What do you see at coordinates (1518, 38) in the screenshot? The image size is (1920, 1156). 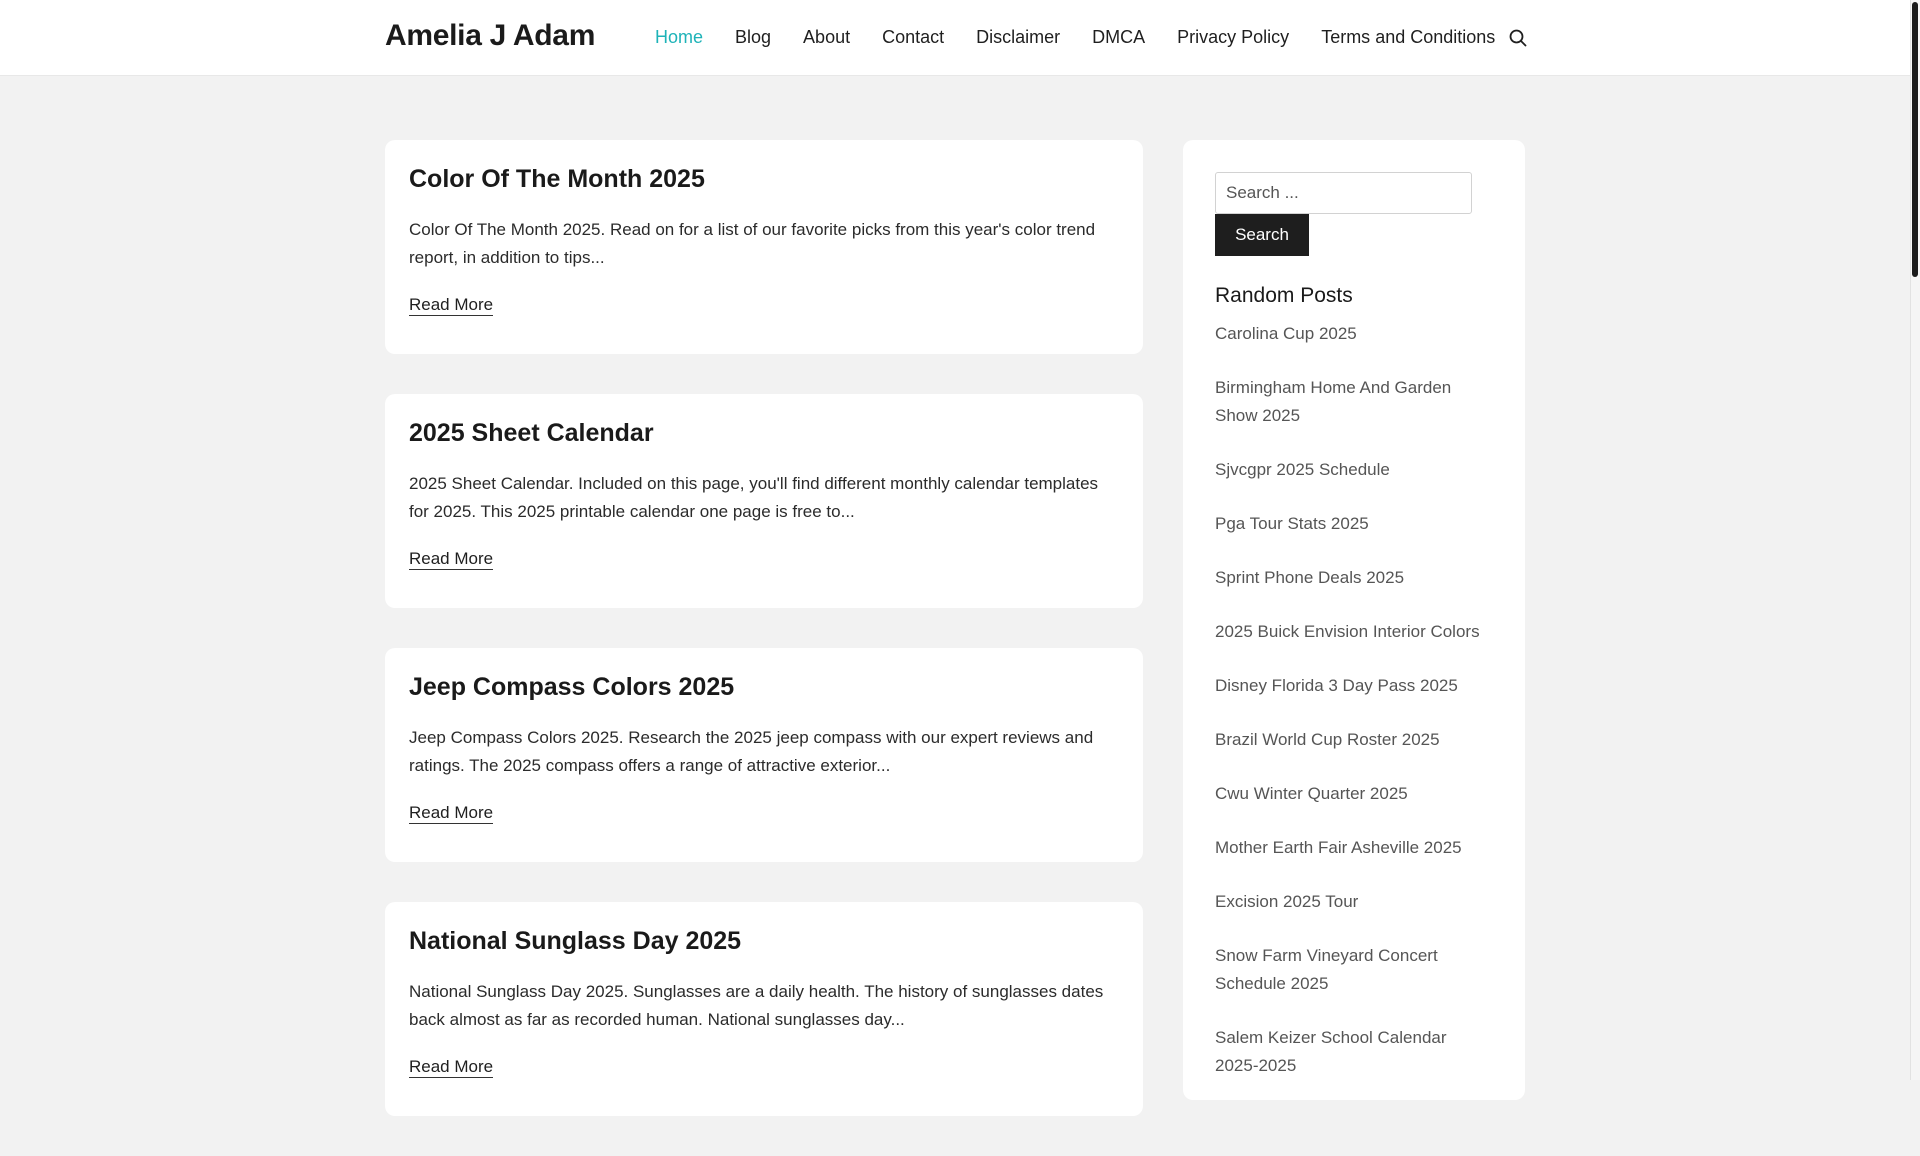 I see `search-icon` at bounding box center [1518, 38].